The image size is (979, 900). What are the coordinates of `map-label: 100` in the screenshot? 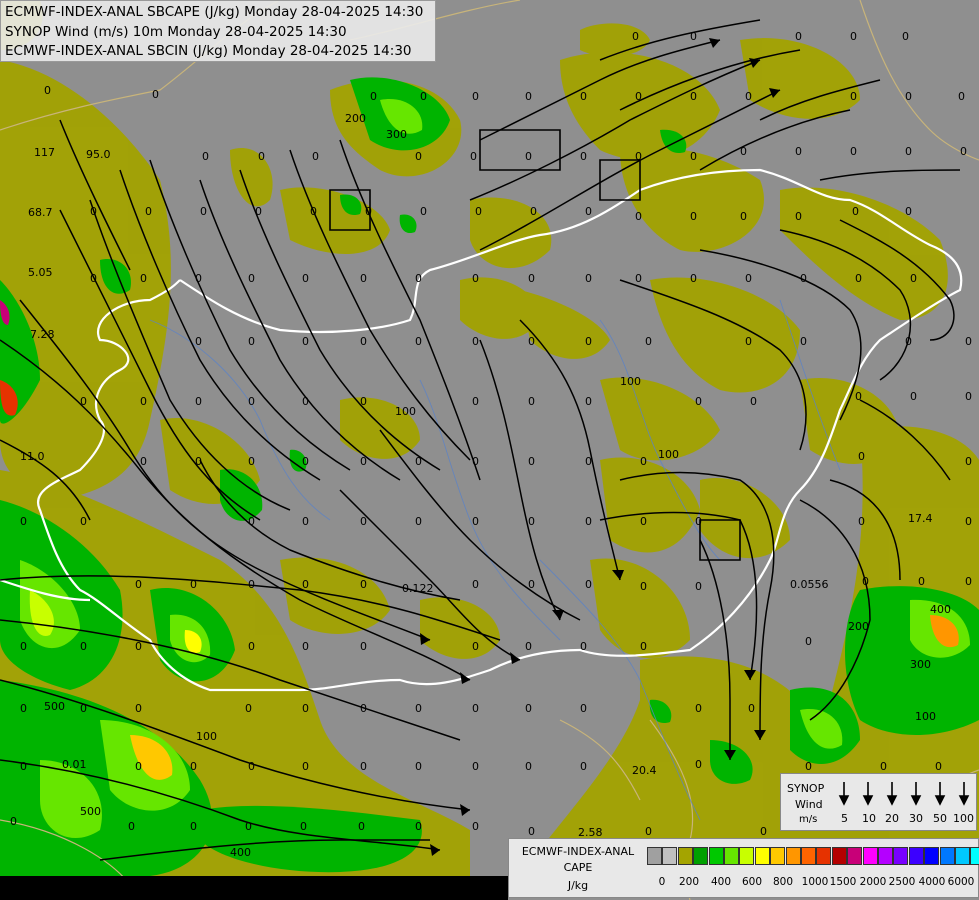 It's located at (668, 454).